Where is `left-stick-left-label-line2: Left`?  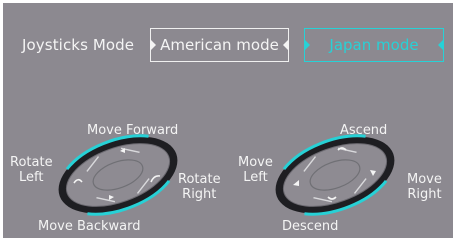
left-stick-left-label-line2: Left is located at coordinates (31, 177).